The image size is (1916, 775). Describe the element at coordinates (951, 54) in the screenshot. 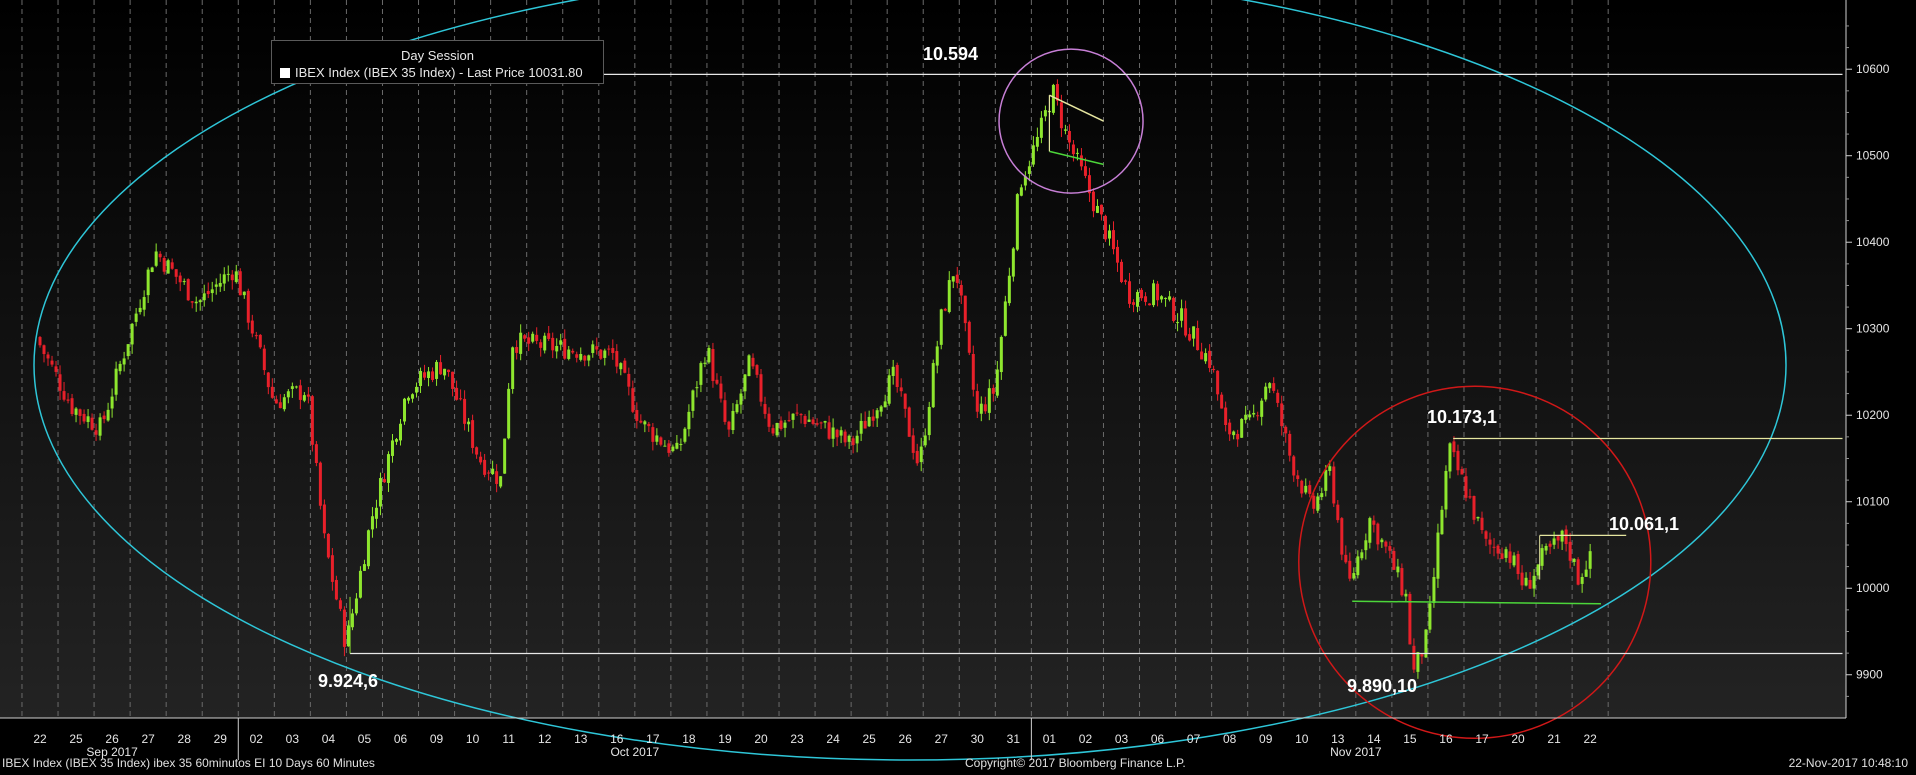

I see `level-label-high: 10.594` at that location.